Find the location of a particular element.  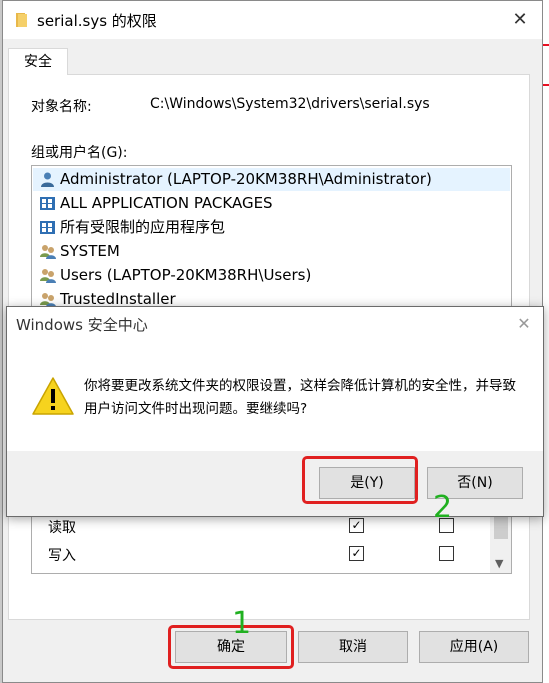

list-item: ALL APPLICATION PACKAGES is located at coordinates (271, 203).